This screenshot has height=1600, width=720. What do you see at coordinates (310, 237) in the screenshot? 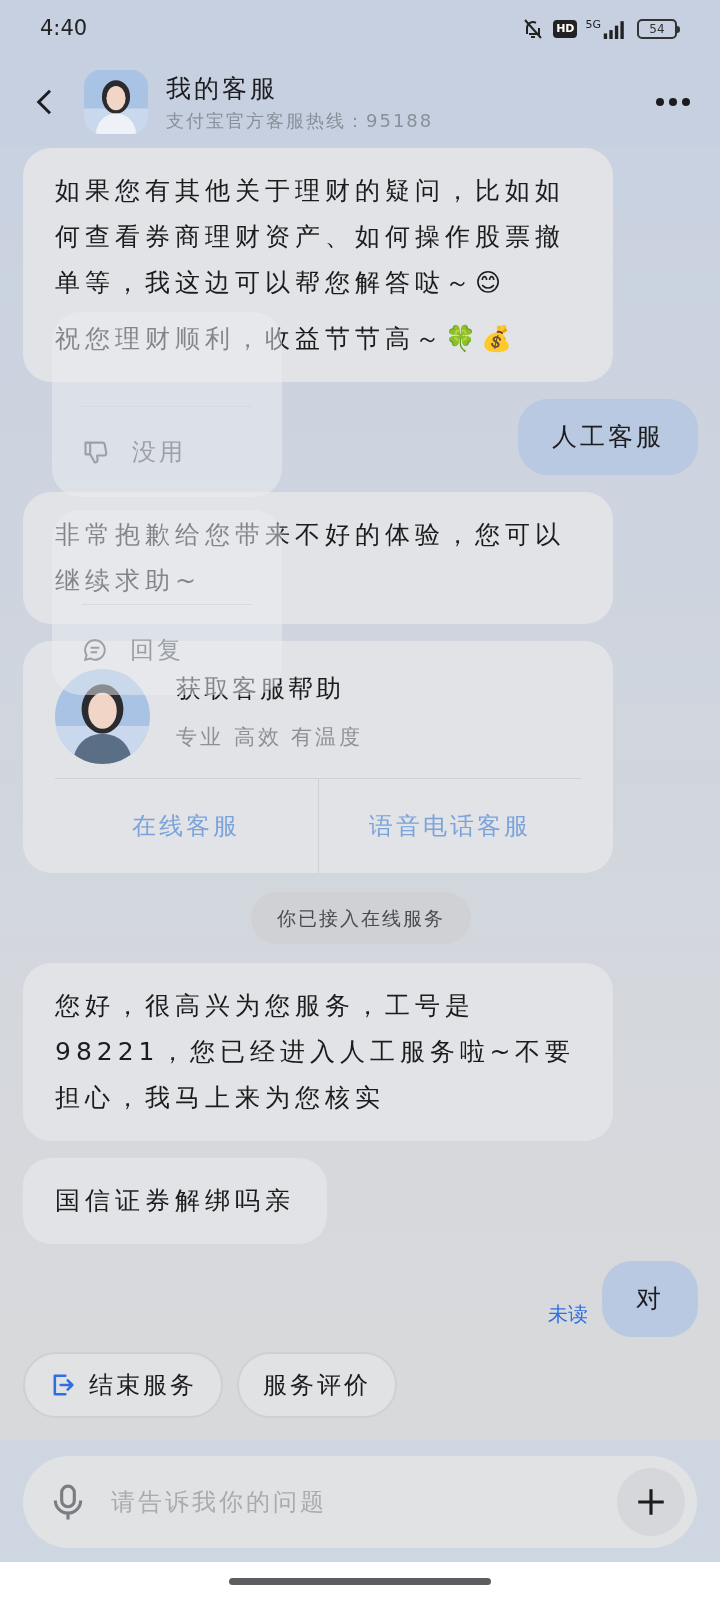
I see `message-text: 如果您有其他关于理财的疑问，比如如何查看券商理财资产、如何操作股票撤单等，我这边可以帮您解答哒～😊` at bounding box center [310, 237].